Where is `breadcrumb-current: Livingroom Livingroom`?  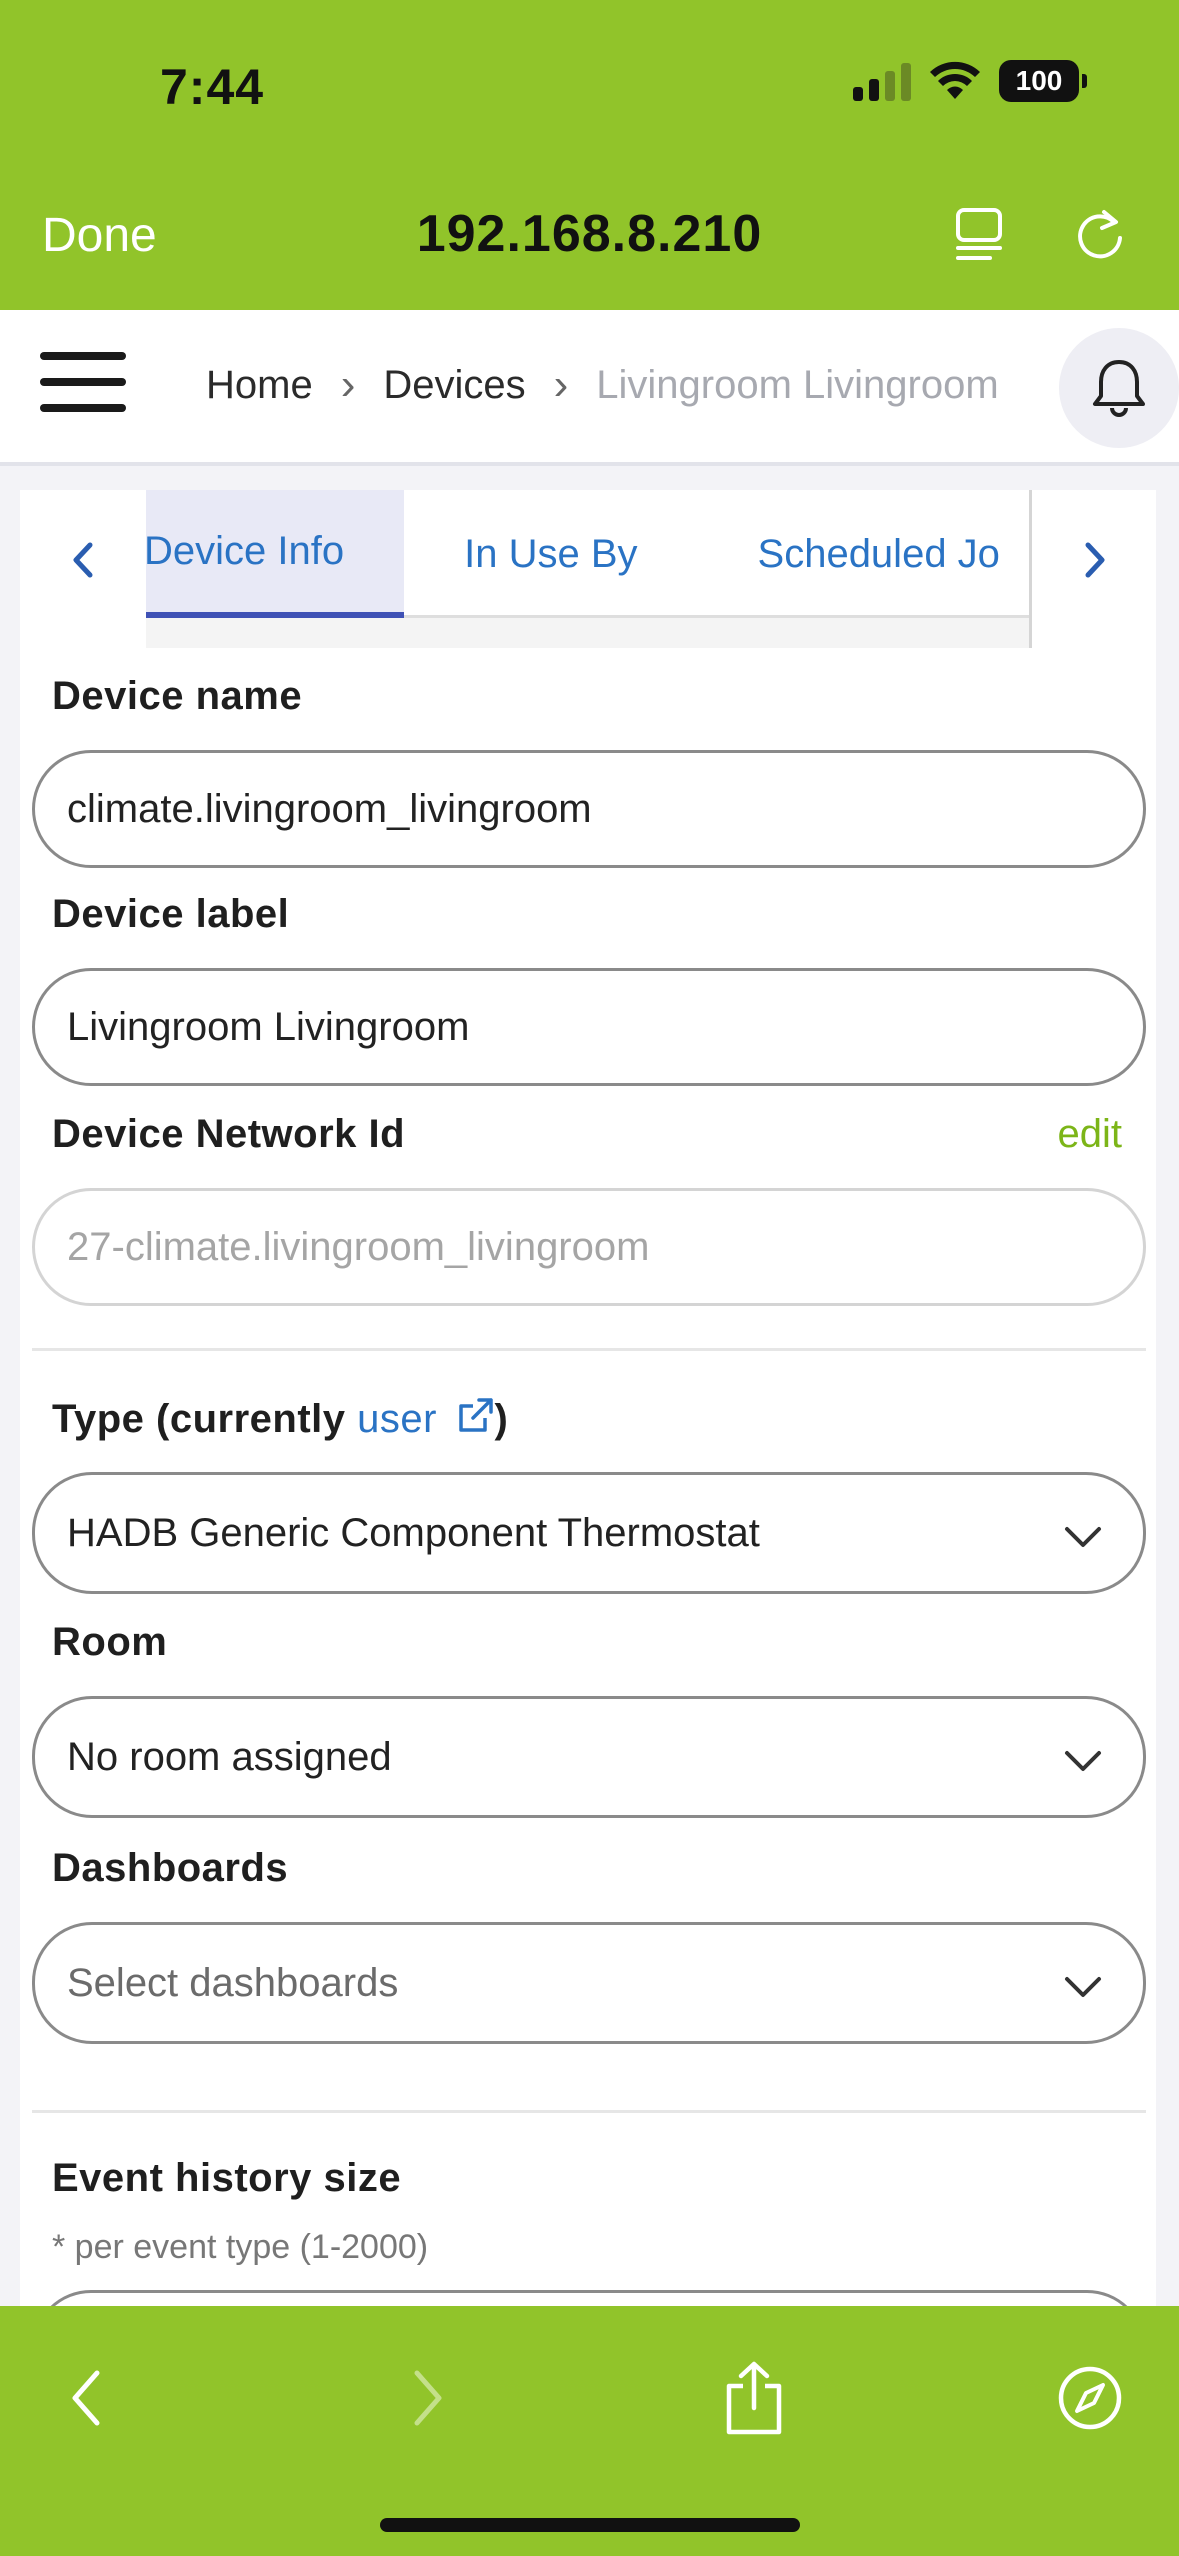 breadcrumb-current: Livingroom Livingroom is located at coordinates (797, 384).